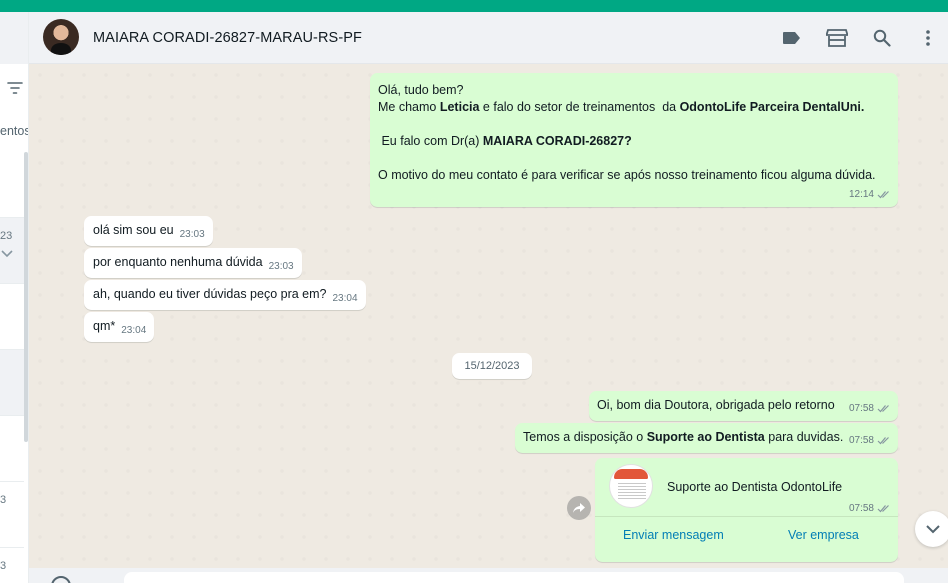 The height and width of the screenshot is (583, 948). Describe the element at coordinates (514, 577) in the screenshot. I see `message-input` at that location.